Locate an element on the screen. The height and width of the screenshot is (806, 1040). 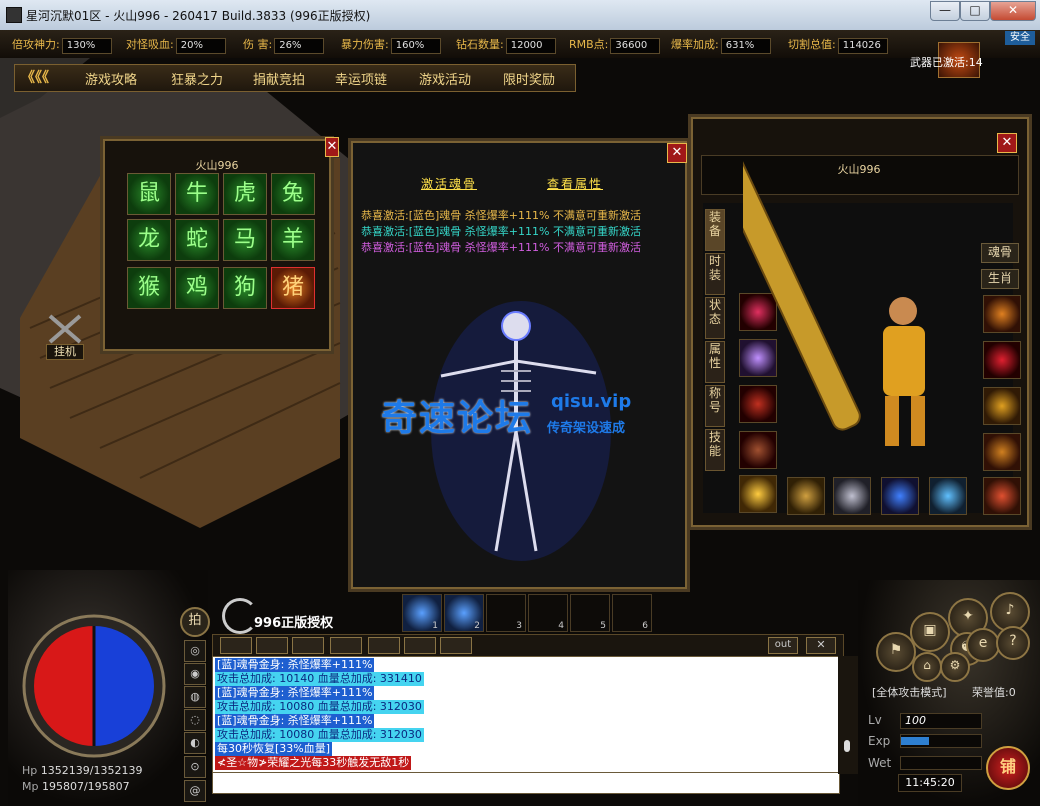
hotbar-slot: 1 is located at coordinates (422, 613).